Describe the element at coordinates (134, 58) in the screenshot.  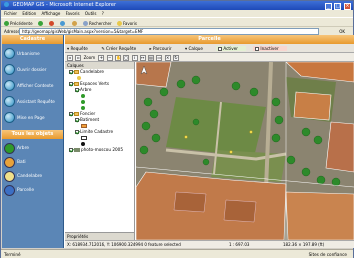
I see `identify-icon: i` at that location.